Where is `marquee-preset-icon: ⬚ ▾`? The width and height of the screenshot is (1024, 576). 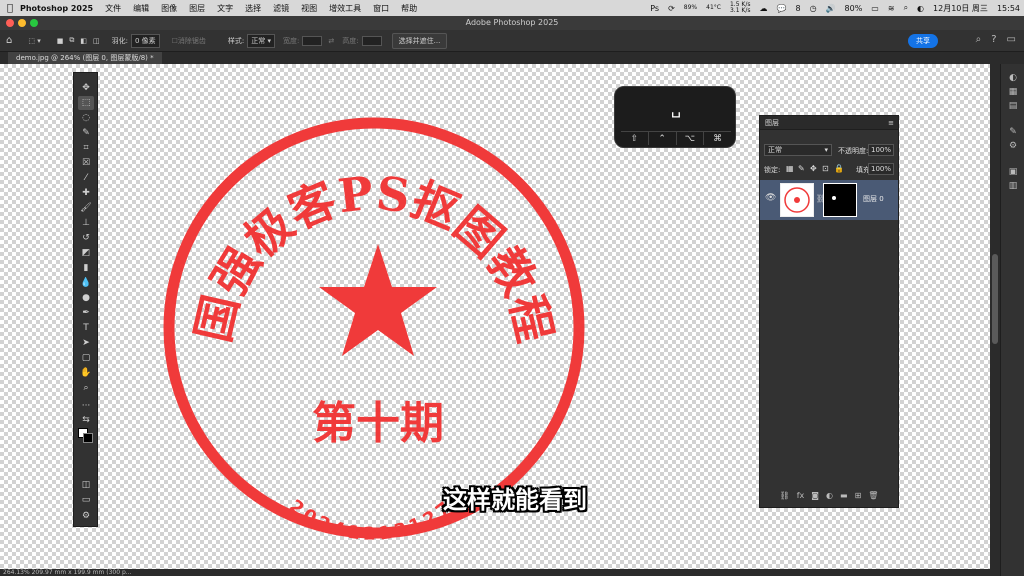 marquee-preset-icon: ⬚ ▾ is located at coordinates (34, 41).